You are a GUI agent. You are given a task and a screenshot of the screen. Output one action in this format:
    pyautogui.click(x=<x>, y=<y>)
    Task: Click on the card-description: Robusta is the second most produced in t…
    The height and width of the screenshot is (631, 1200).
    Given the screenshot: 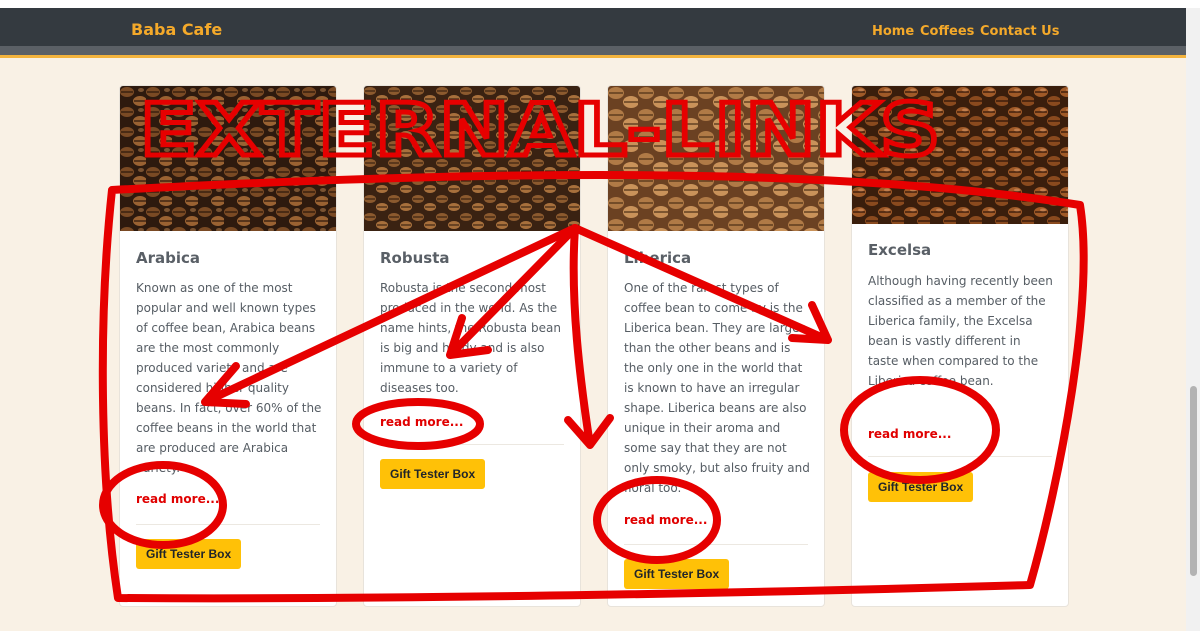 What is the action you would take?
    pyautogui.click(x=470, y=338)
    